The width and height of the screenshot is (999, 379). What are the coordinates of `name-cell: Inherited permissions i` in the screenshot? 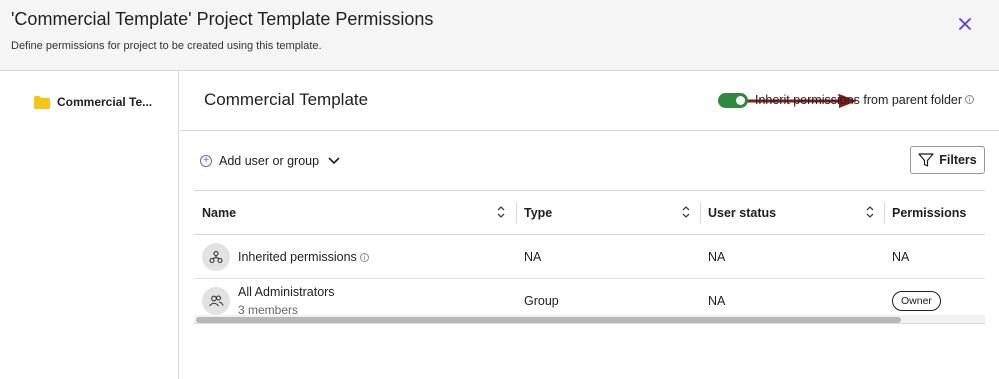 It's located at (303, 257).